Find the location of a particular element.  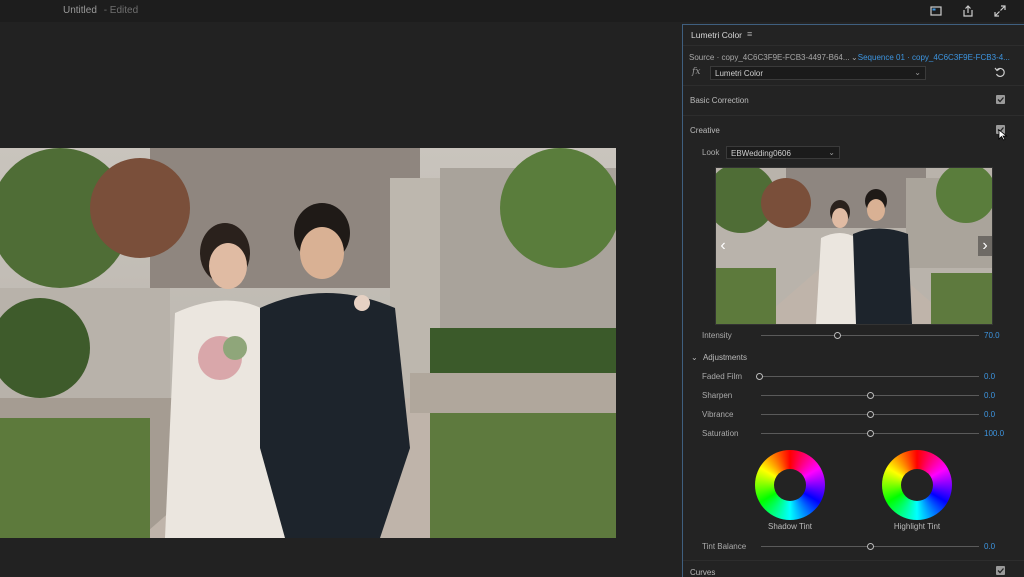

faded-film-slider-handle is located at coordinates (759, 376).